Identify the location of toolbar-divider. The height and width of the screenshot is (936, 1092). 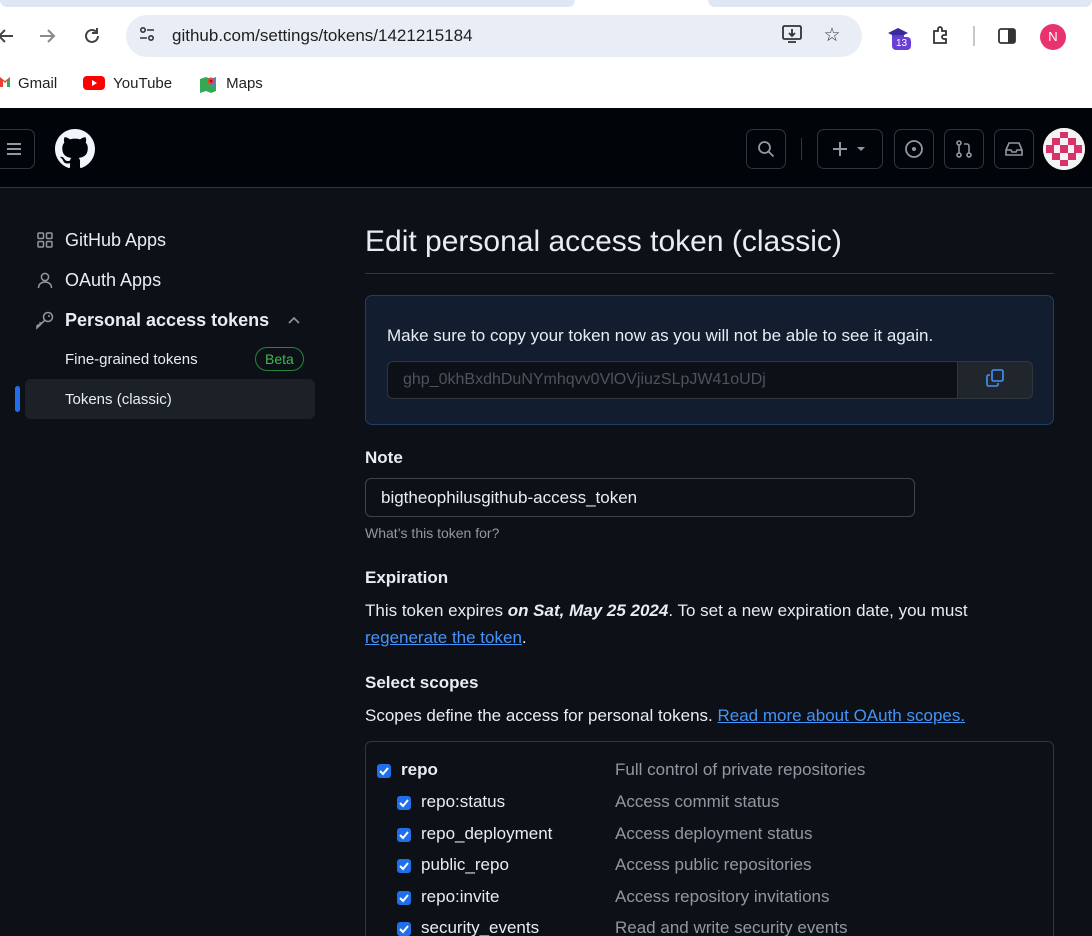
(974, 36).